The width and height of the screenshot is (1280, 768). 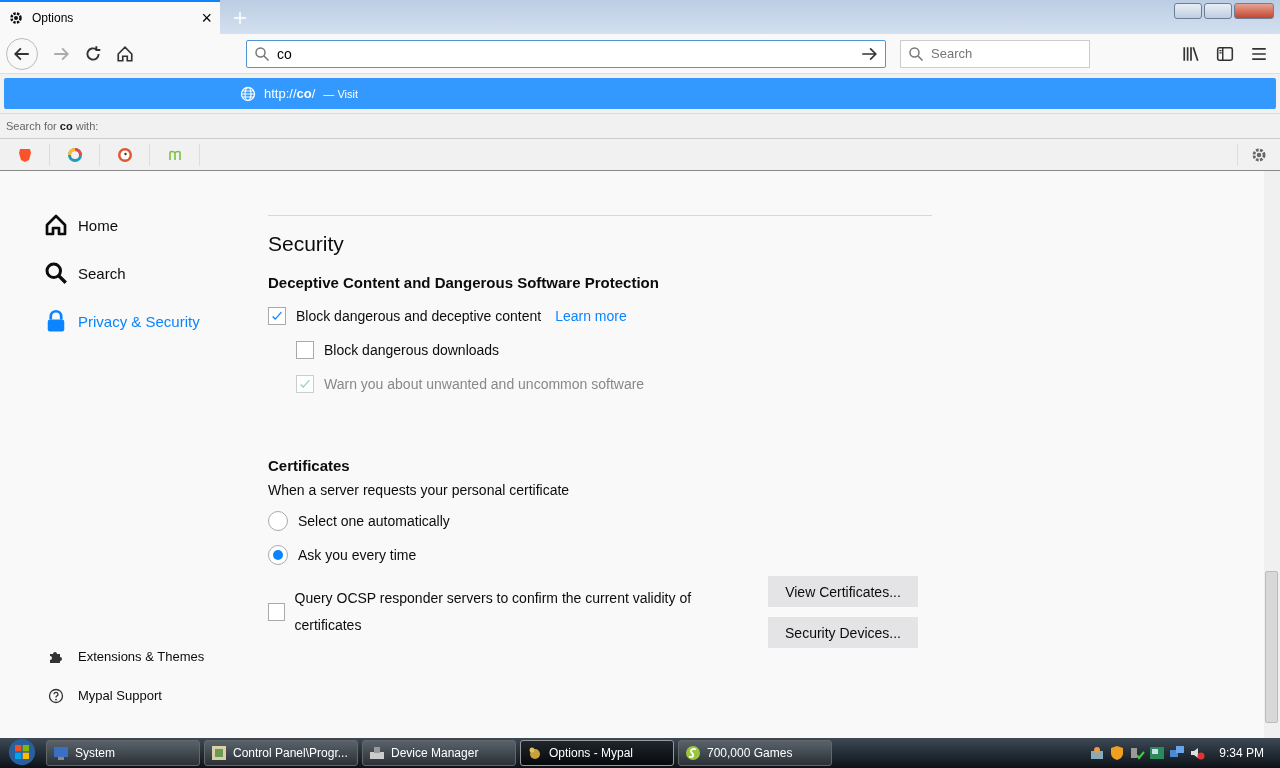 I want to click on ring-icon, so click(x=74, y=154).